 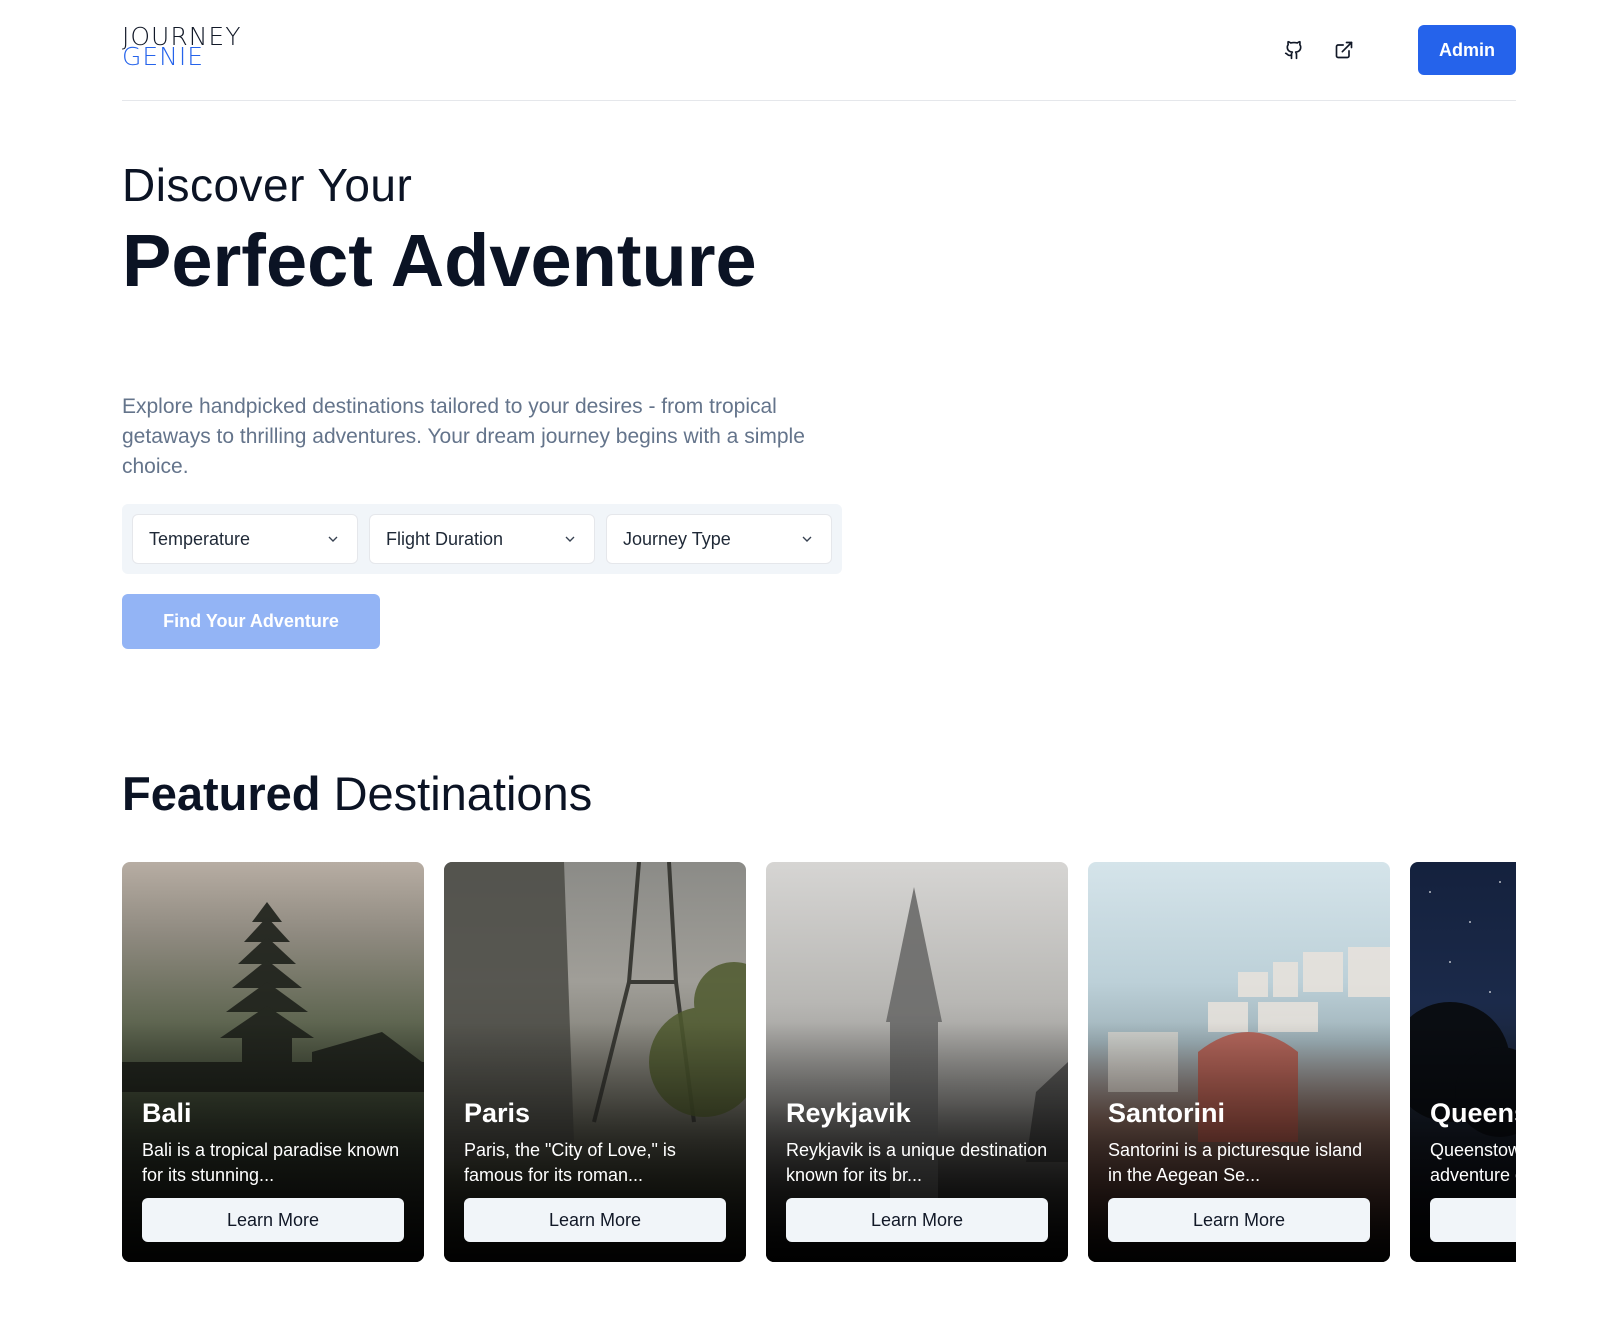 What do you see at coordinates (167, 1113) in the screenshot?
I see `destination-title: Bali` at bounding box center [167, 1113].